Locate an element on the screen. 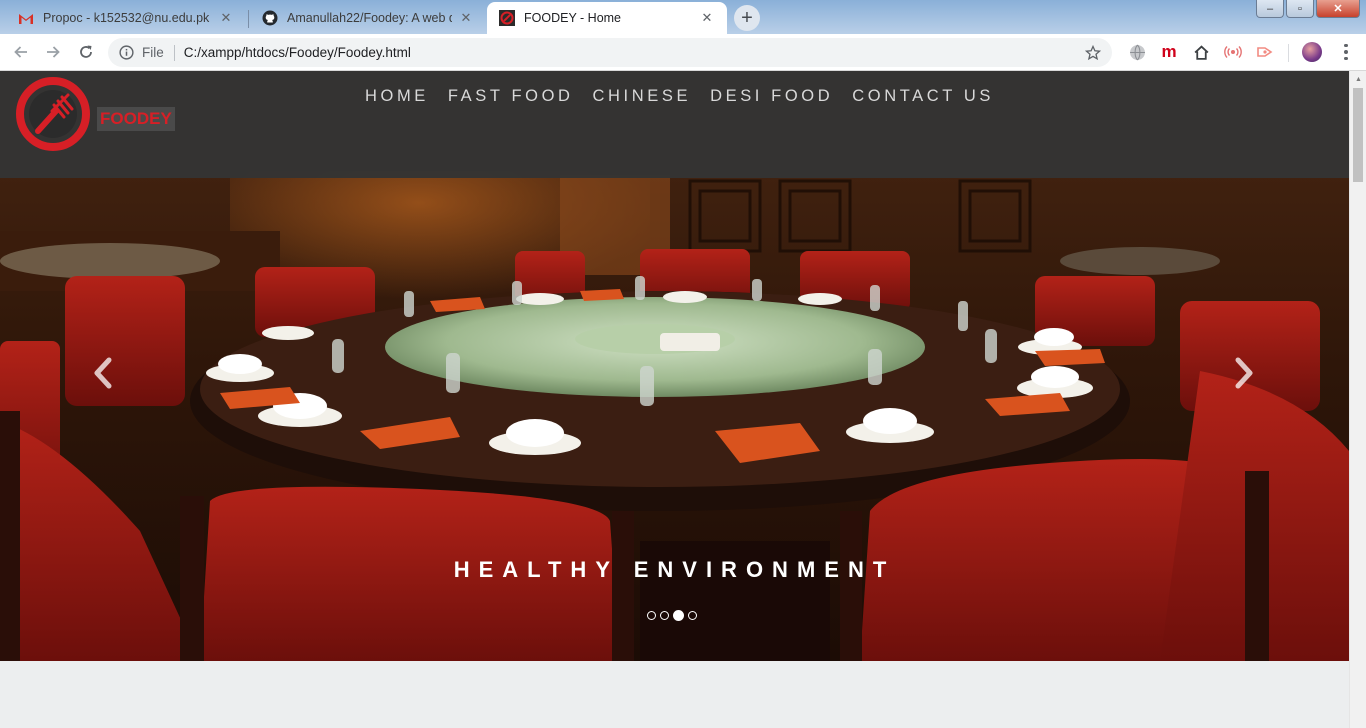  carousel-prev-icon is located at coordinates (103, 373).